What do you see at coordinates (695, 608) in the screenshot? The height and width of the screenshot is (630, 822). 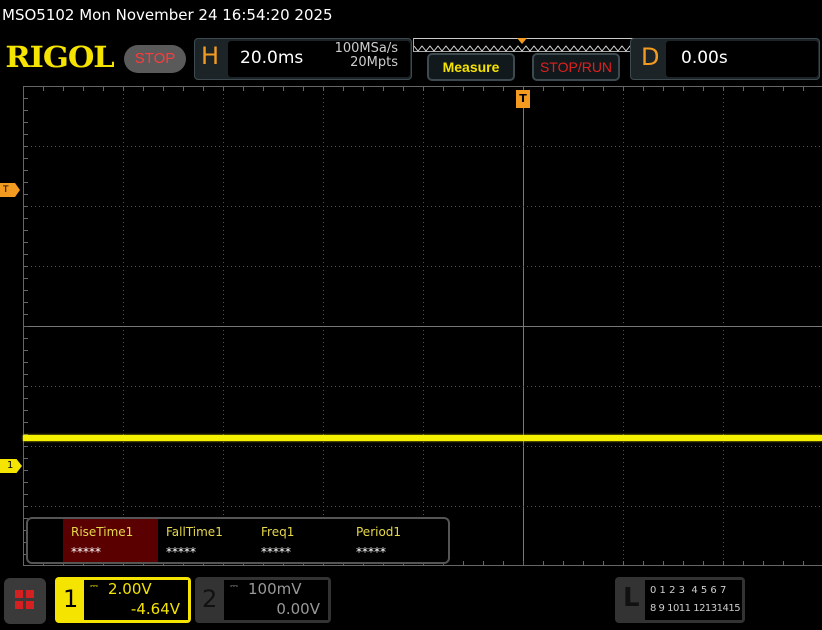 I see `logic-row-2: 8 9 1011 12131415` at bounding box center [695, 608].